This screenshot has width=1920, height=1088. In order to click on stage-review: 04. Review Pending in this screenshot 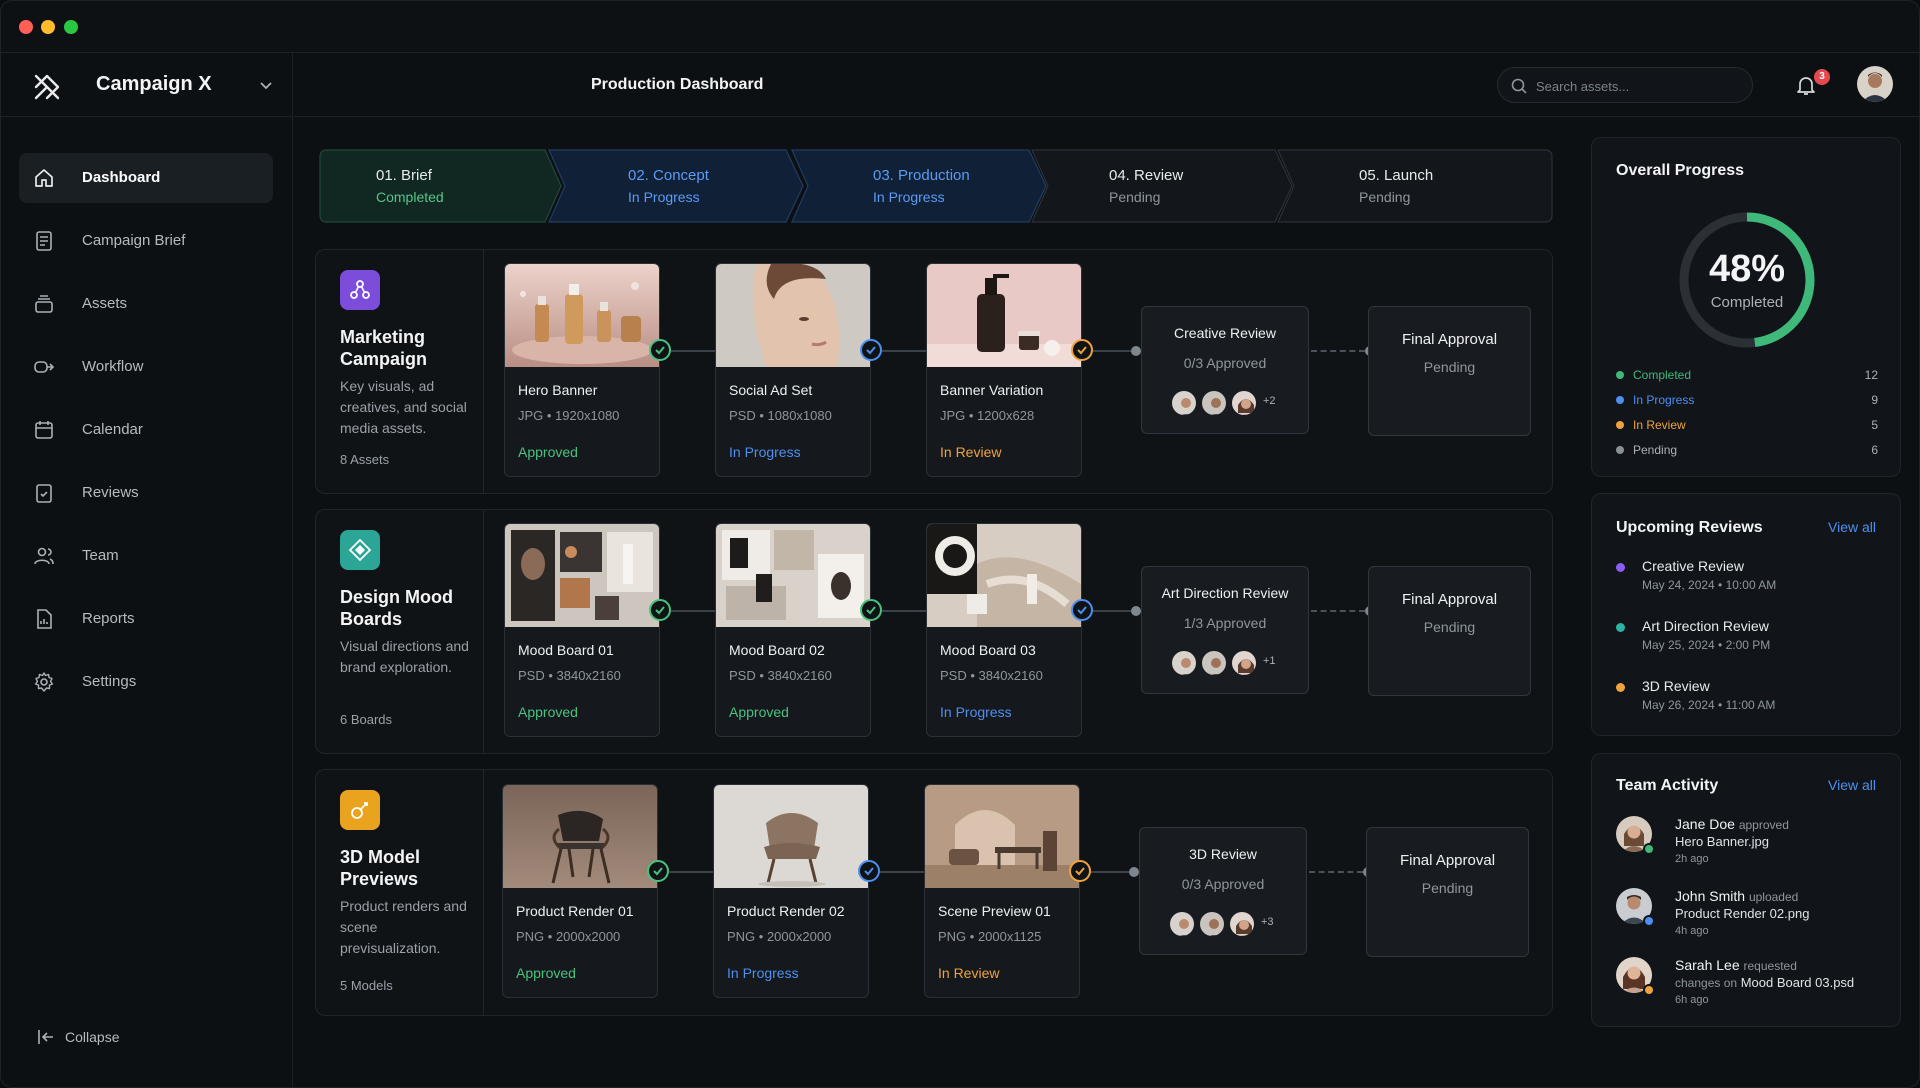, I will do `click(1163, 186)`.